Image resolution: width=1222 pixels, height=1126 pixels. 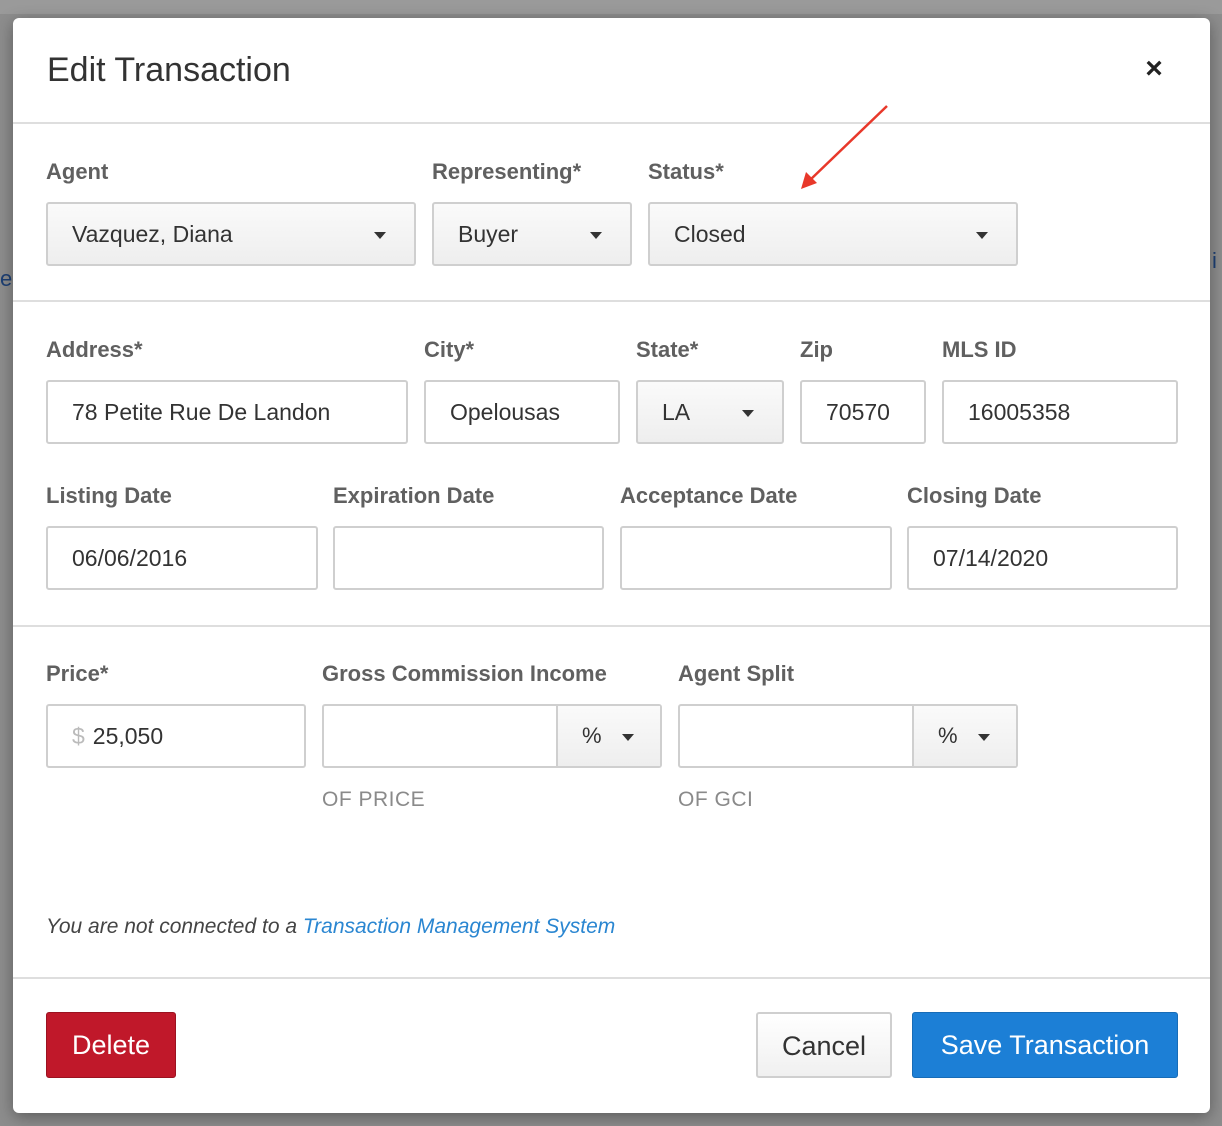 I want to click on agent-label: Agent, so click(x=77, y=171).